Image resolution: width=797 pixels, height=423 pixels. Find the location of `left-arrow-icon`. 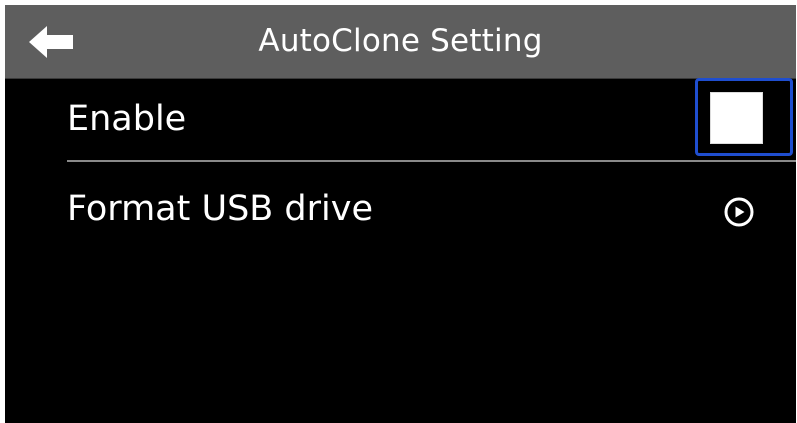

left-arrow-icon is located at coordinates (51, 42).